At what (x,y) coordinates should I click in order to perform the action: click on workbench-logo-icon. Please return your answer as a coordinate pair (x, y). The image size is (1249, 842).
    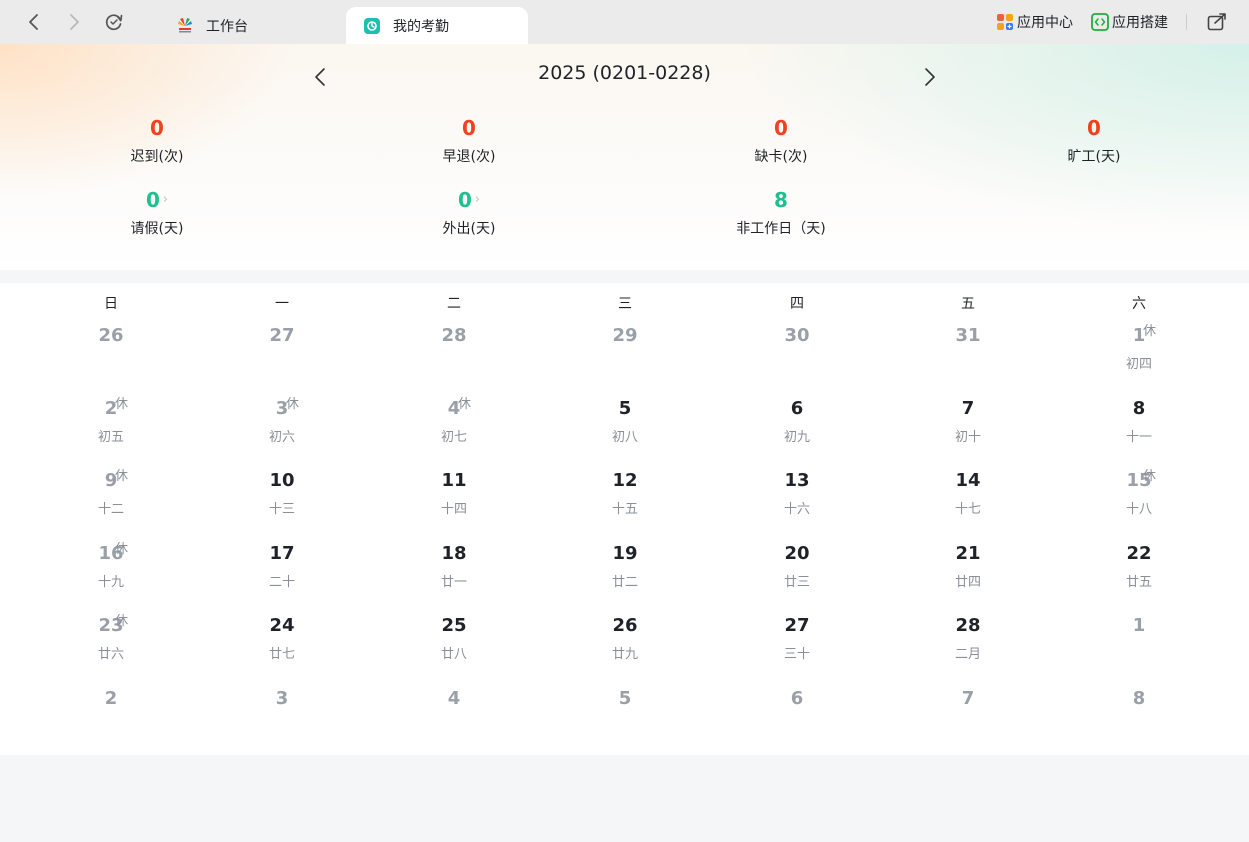
    Looking at the image, I should click on (185, 26).